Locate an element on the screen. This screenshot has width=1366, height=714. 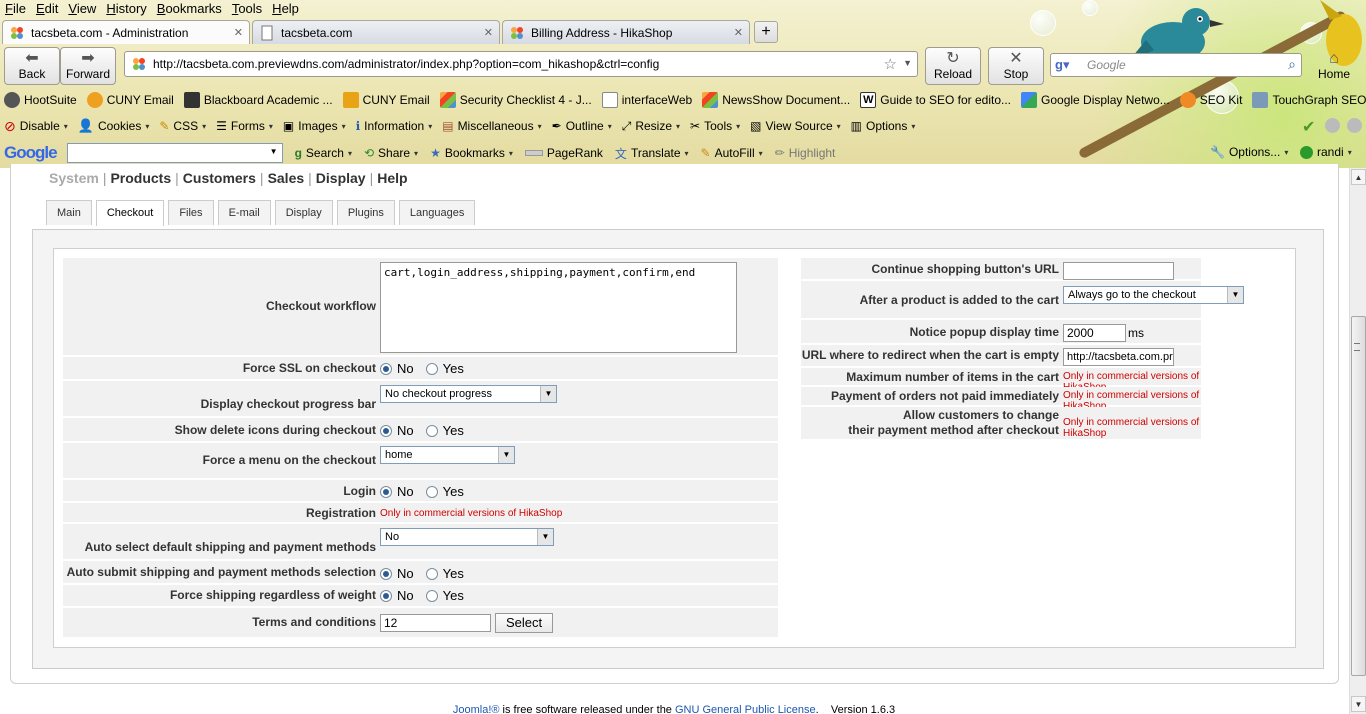
scrollbar-thumb is located at coordinates (1358, 496).